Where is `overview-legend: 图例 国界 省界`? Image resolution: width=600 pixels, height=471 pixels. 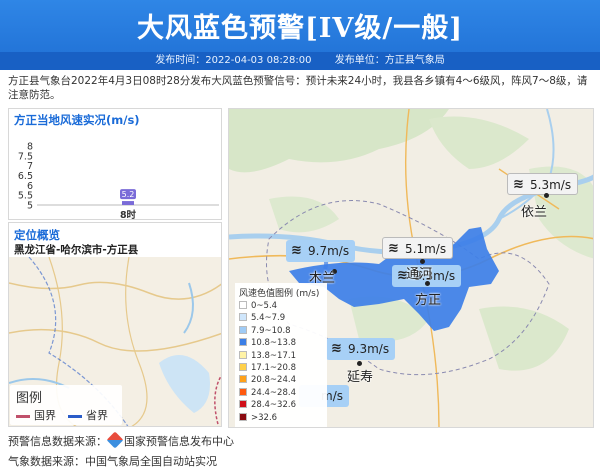
overview-legend: 图例 国界 省界 is located at coordinates (66, 405).